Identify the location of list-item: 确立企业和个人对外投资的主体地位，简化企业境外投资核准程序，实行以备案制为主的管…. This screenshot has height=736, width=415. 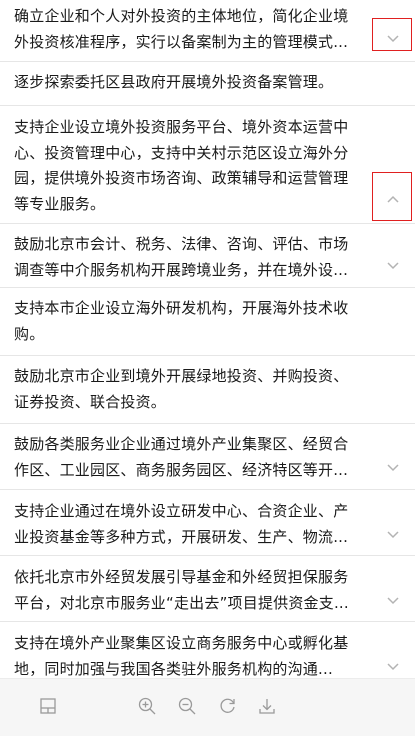
(207, 31).